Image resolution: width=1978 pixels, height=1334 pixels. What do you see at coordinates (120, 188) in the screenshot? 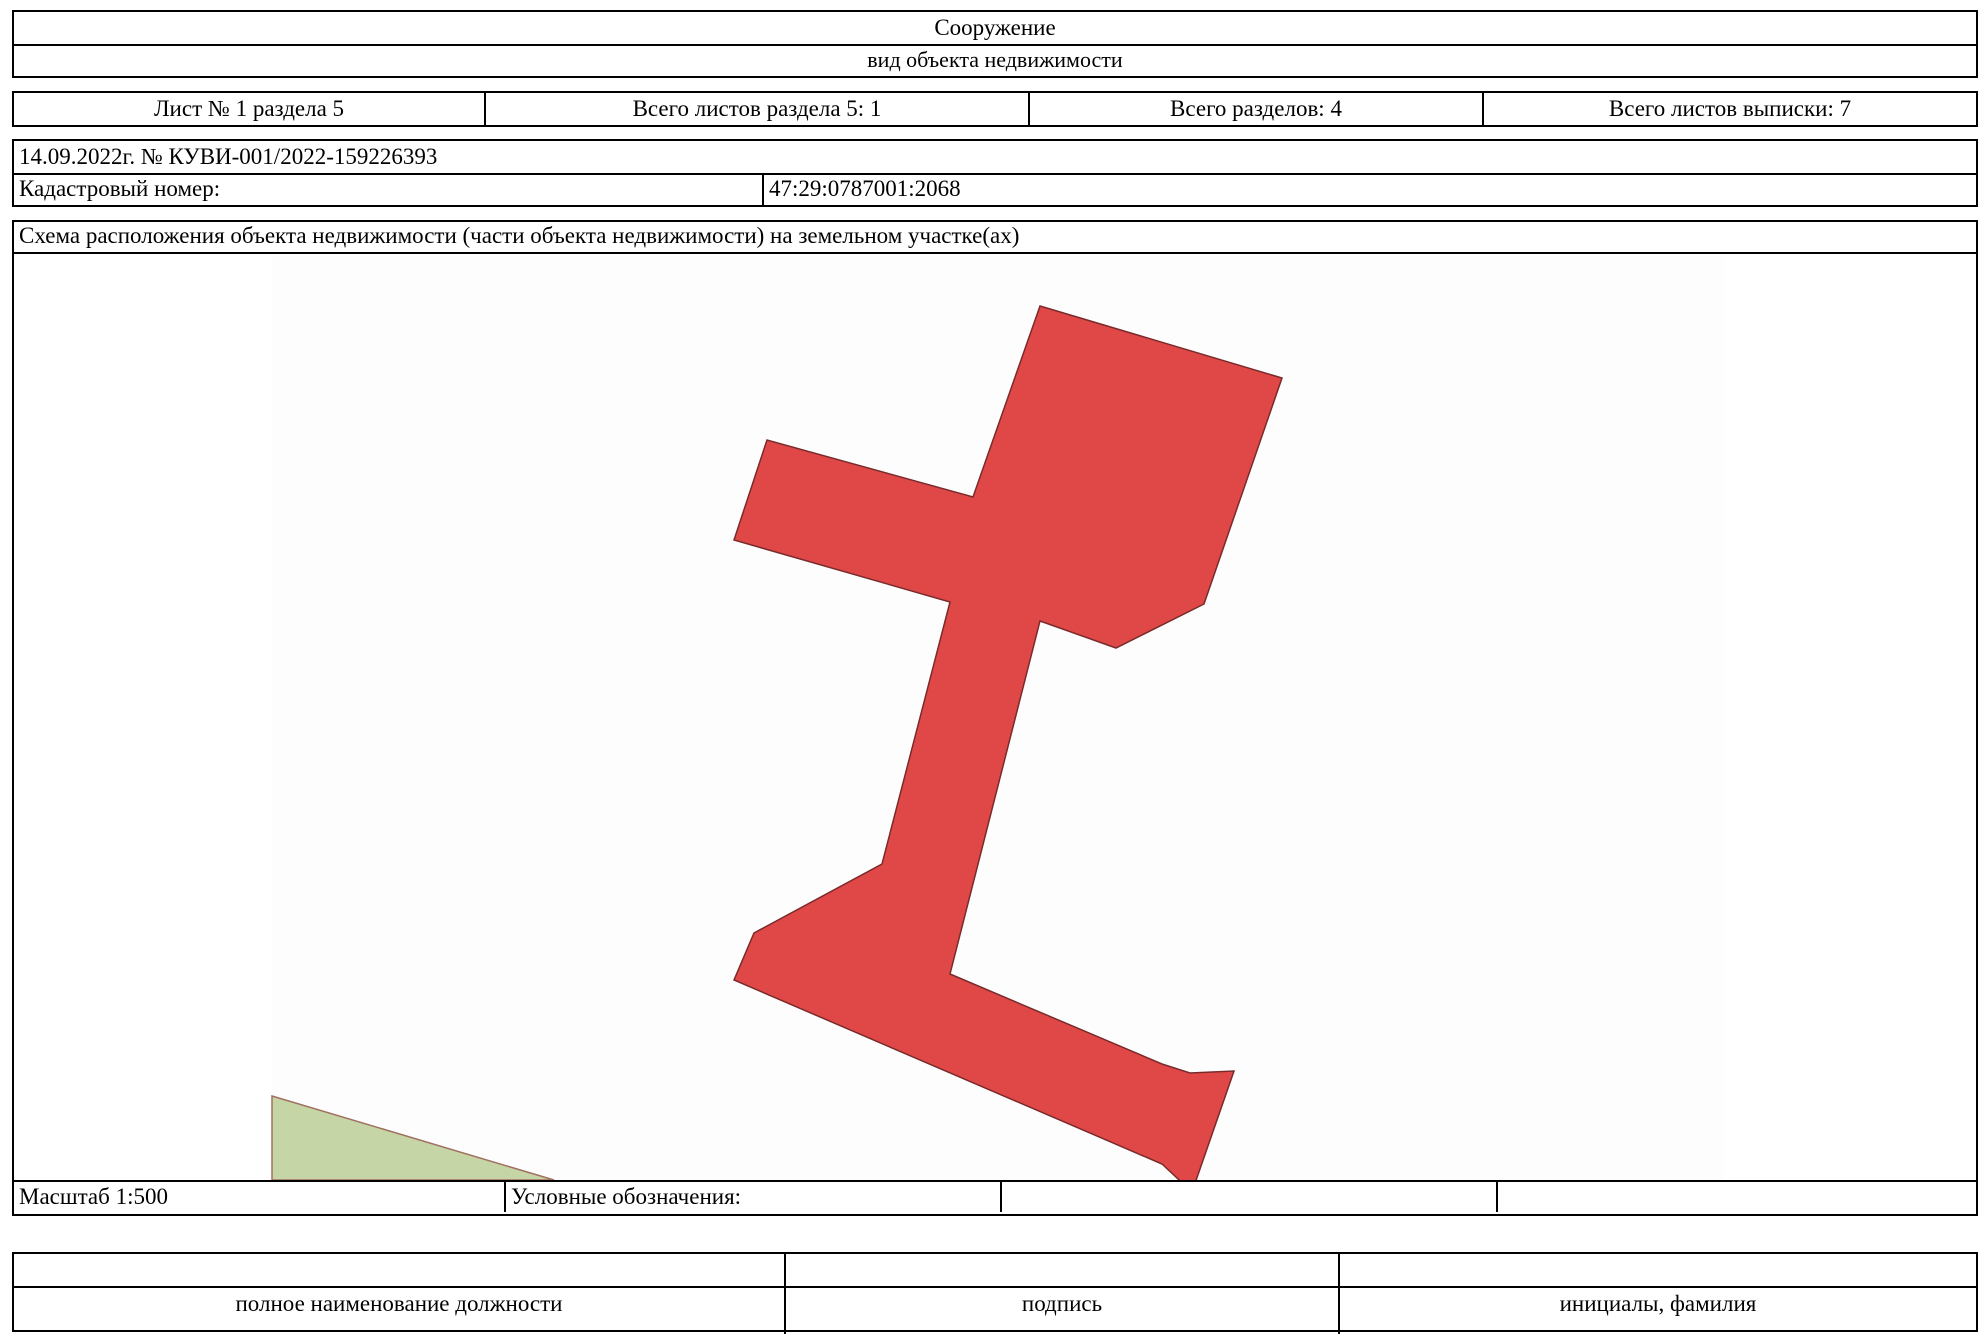
I see `cadastral-number-label: Кадастровый номер:` at bounding box center [120, 188].